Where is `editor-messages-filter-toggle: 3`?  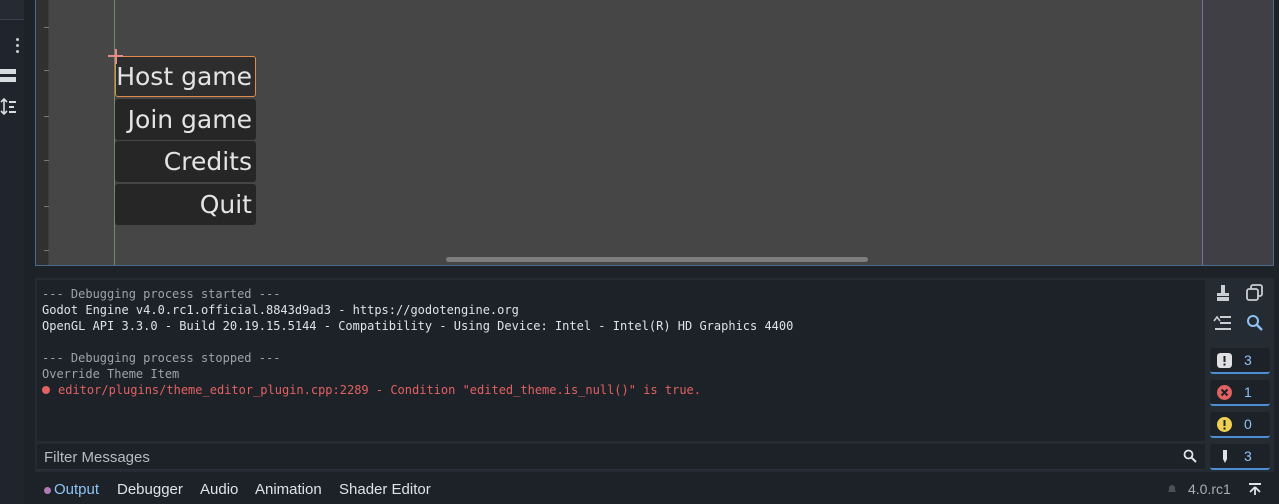 editor-messages-filter-toggle: 3 is located at coordinates (1240, 457).